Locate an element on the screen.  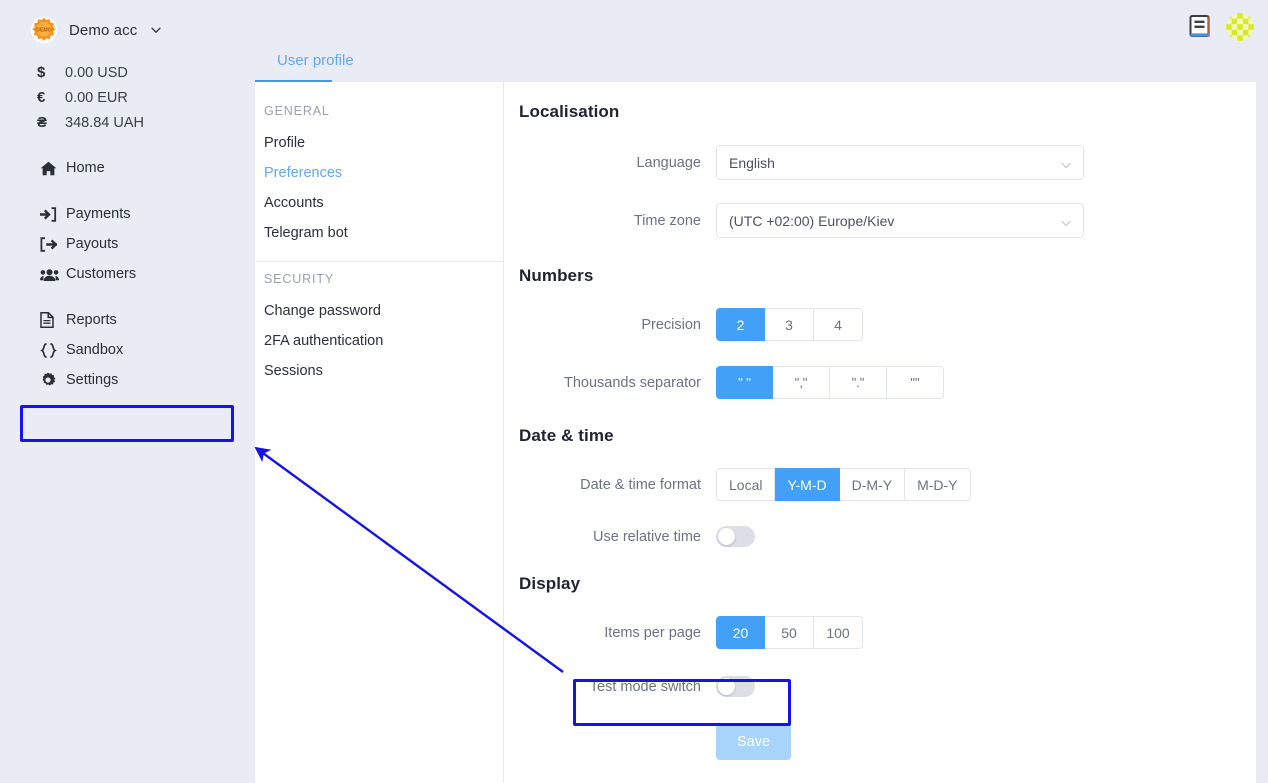
balance-value-eur: 0.00 EUR is located at coordinates (96, 97).